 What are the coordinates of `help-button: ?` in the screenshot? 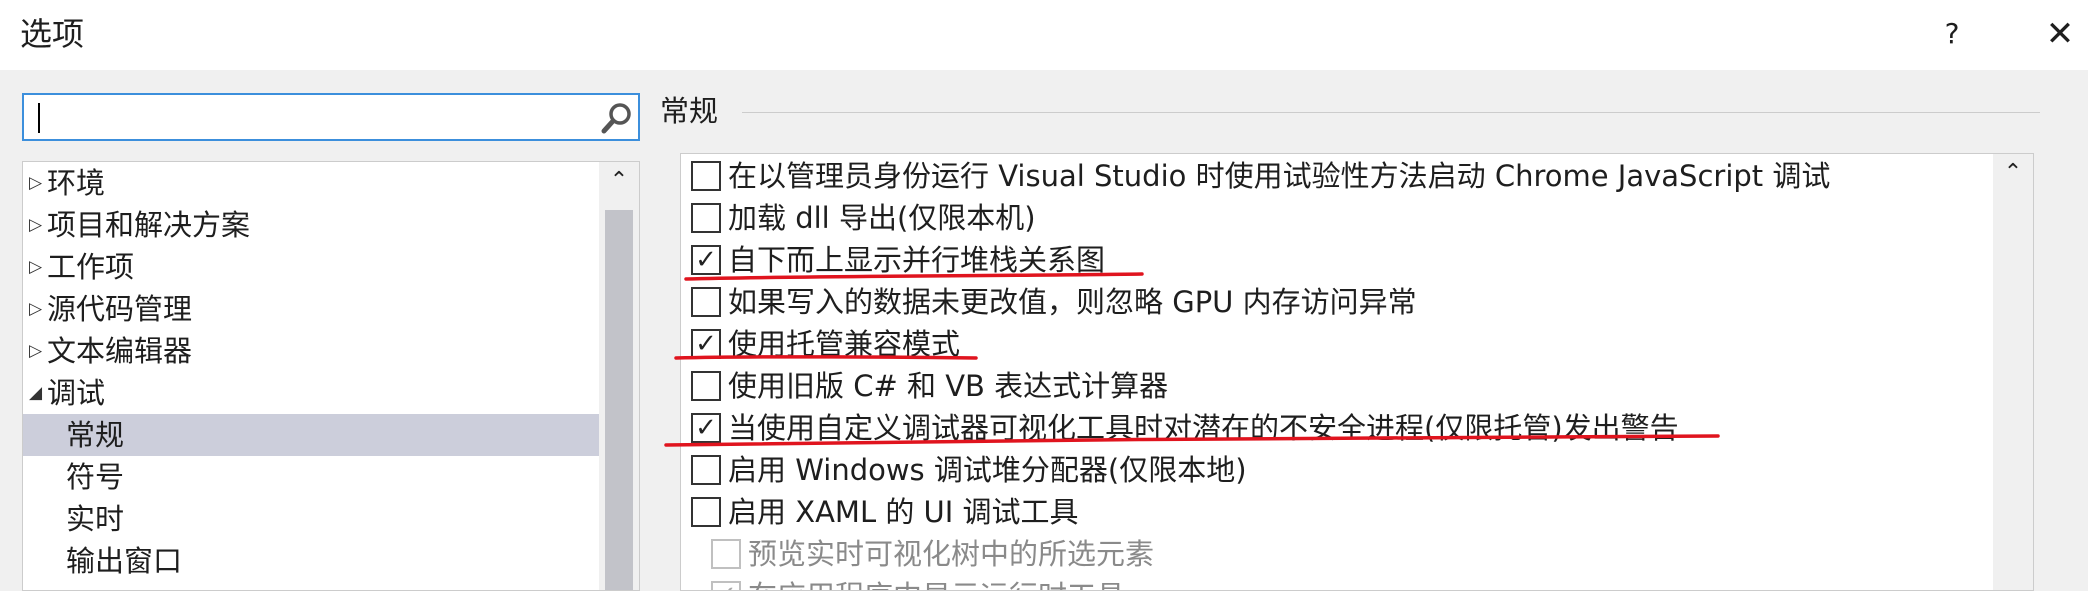 It's located at (1952, 34).